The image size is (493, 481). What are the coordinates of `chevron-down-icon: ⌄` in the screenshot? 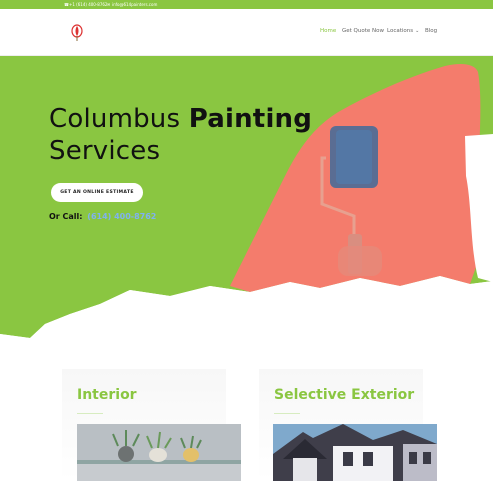 It's located at (417, 31).